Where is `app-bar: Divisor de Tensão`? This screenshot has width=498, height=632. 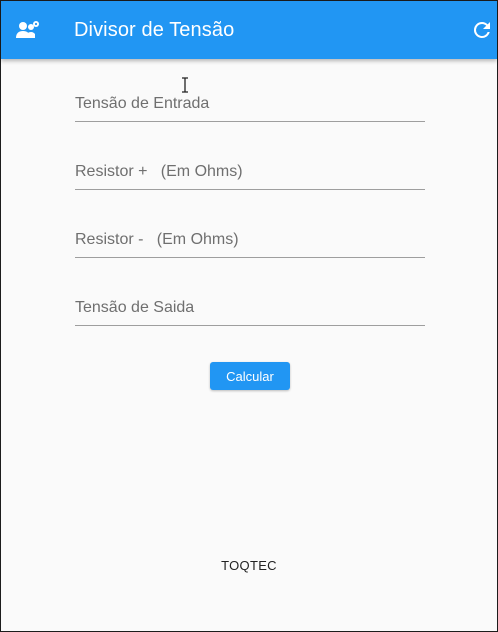 app-bar: Divisor de Tensão is located at coordinates (249, 30).